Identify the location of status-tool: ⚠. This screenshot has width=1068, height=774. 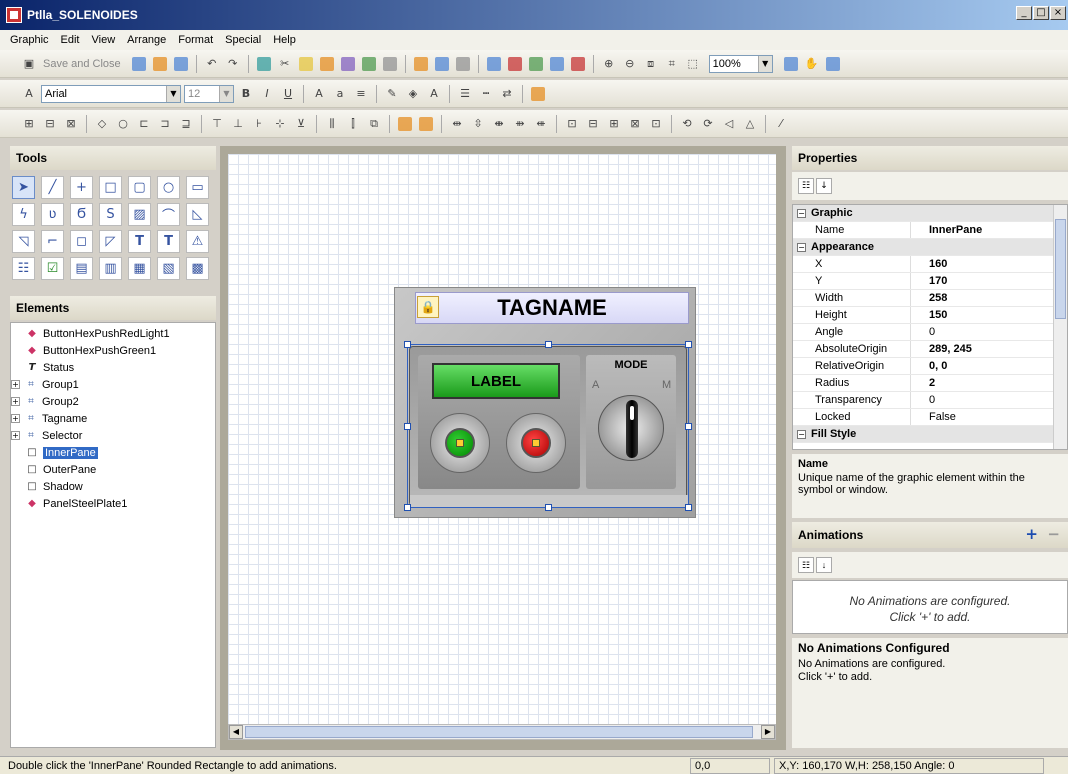
(197, 241).